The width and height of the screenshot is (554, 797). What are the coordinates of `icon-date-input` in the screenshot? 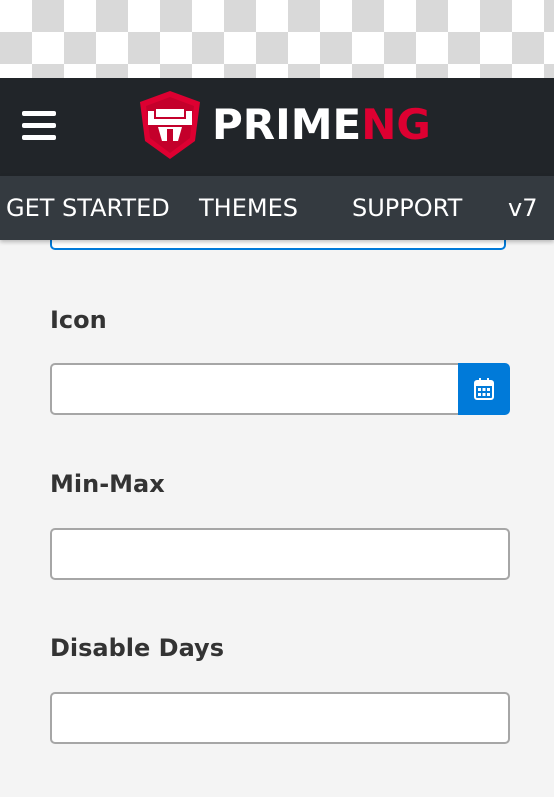 It's located at (255, 389).